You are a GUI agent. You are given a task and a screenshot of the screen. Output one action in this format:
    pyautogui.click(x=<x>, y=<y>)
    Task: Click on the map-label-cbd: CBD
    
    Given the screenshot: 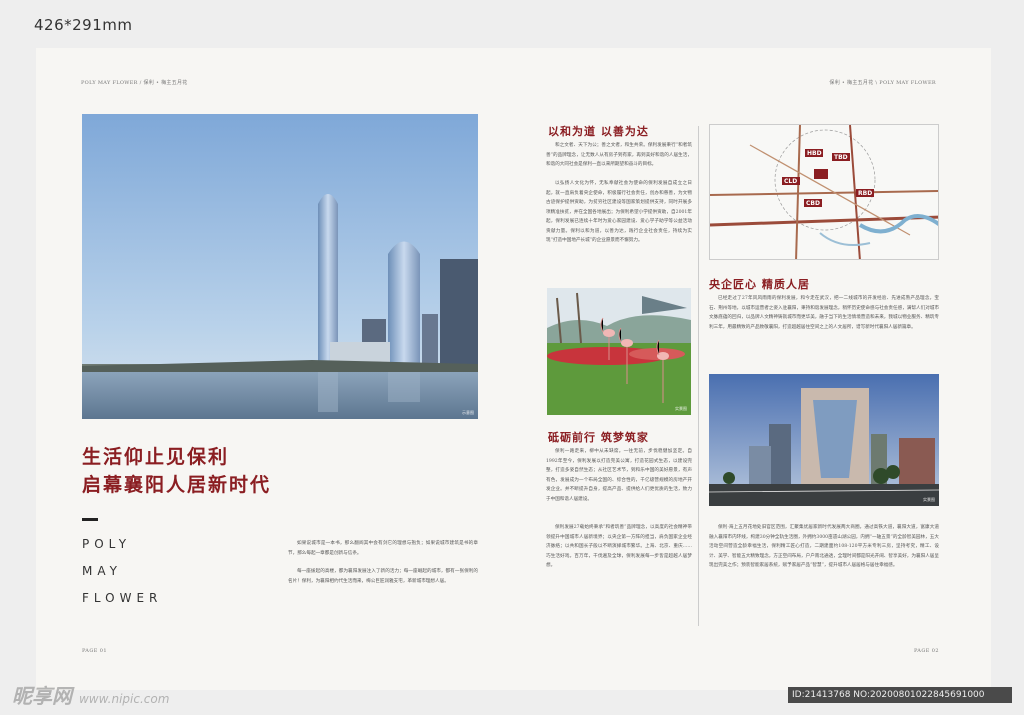 What is the action you would take?
    pyautogui.click(x=813, y=203)
    